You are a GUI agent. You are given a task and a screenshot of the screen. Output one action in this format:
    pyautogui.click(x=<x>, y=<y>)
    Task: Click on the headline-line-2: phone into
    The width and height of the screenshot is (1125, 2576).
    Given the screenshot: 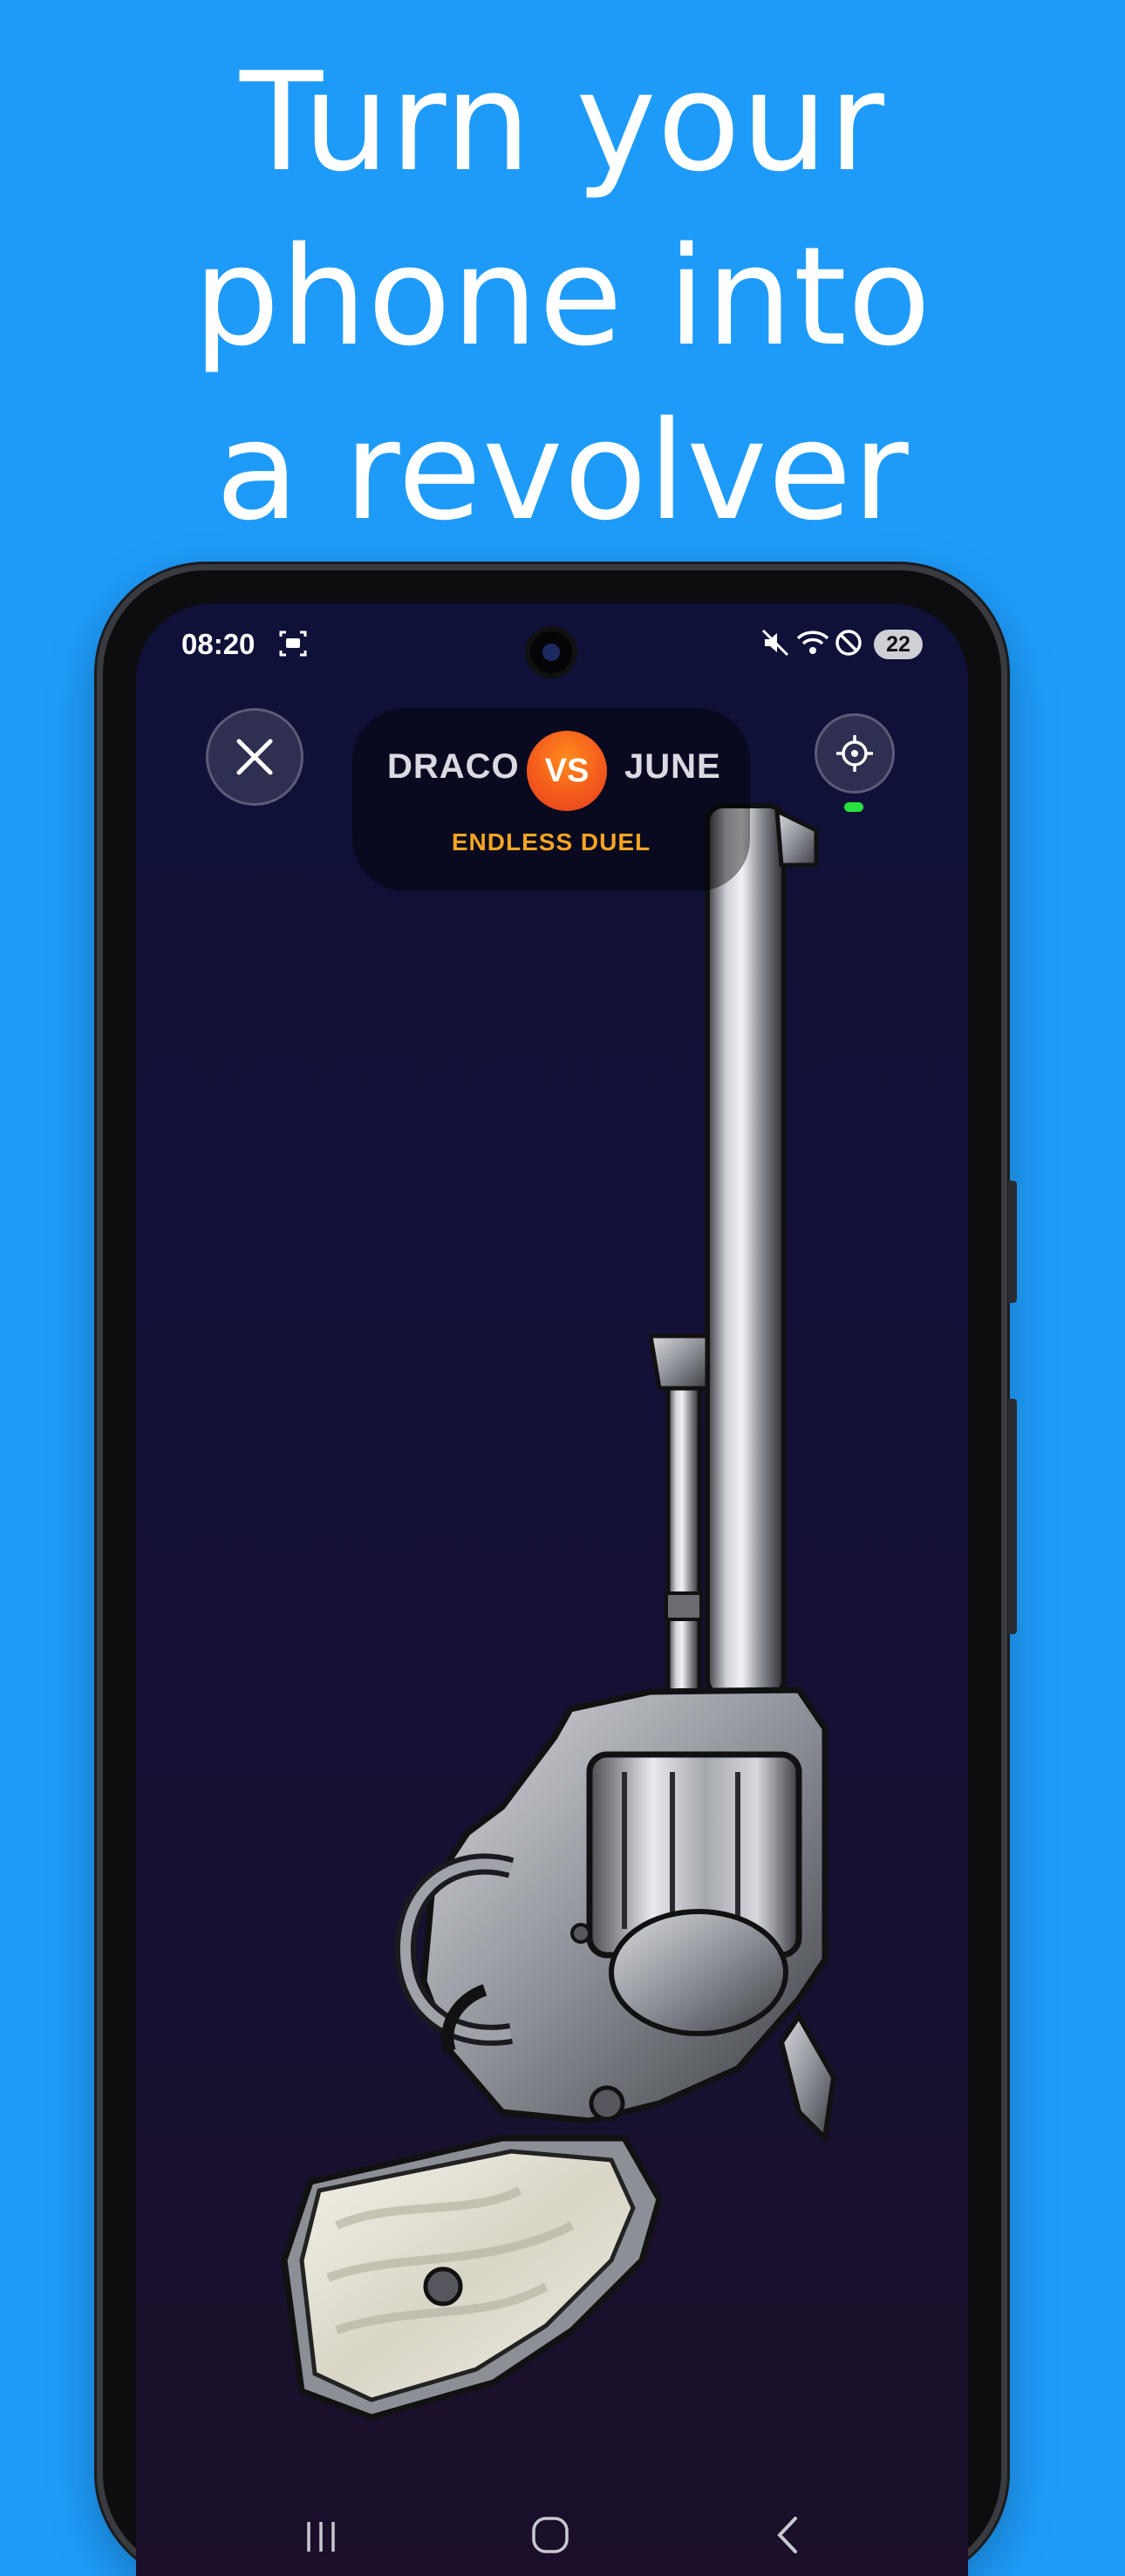 What is the action you would take?
    pyautogui.click(x=562, y=296)
    